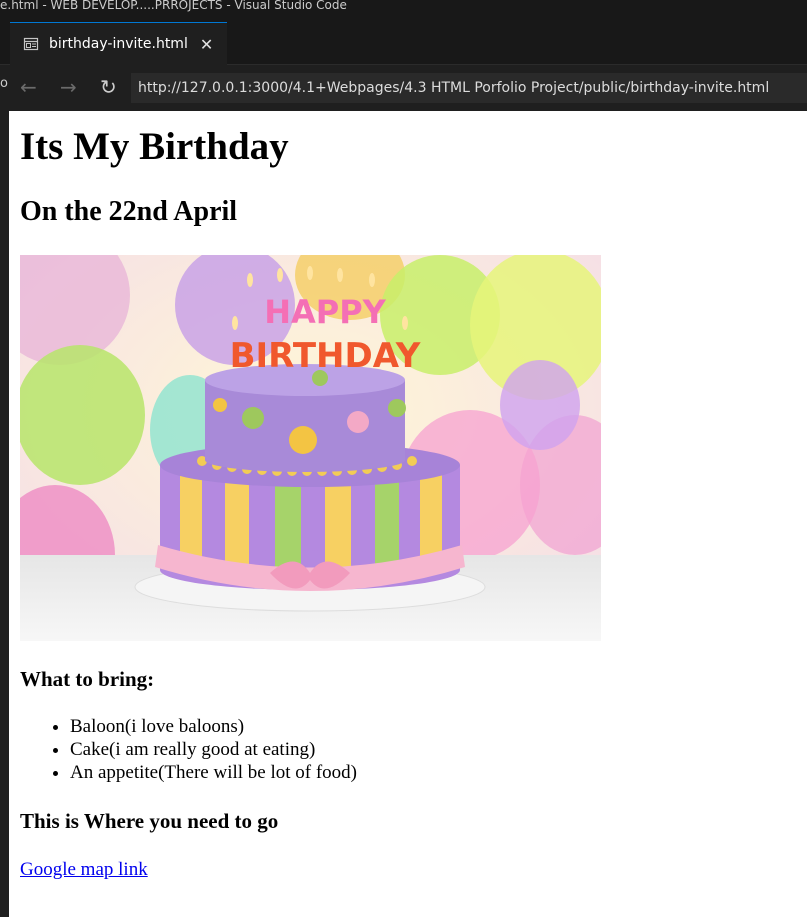 The height and width of the screenshot is (917, 807). I want to click on clipped-sidebar-glyph: o, so click(4, 83).